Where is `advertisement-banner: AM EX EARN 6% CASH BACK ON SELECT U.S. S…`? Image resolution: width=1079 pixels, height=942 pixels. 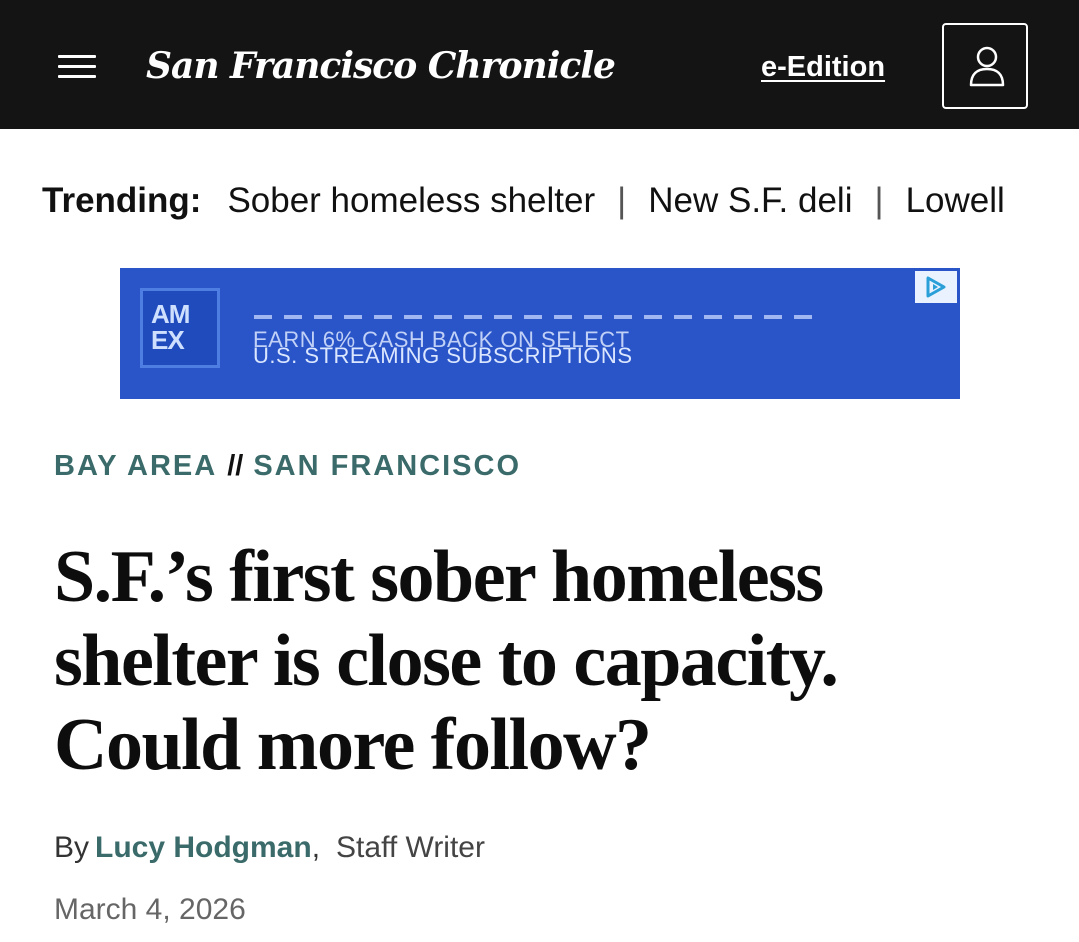
advertisement-banner: AM EX EARN 6% CASH BACK ON SELECT U.S. S… is located at coordinates (540, 333).